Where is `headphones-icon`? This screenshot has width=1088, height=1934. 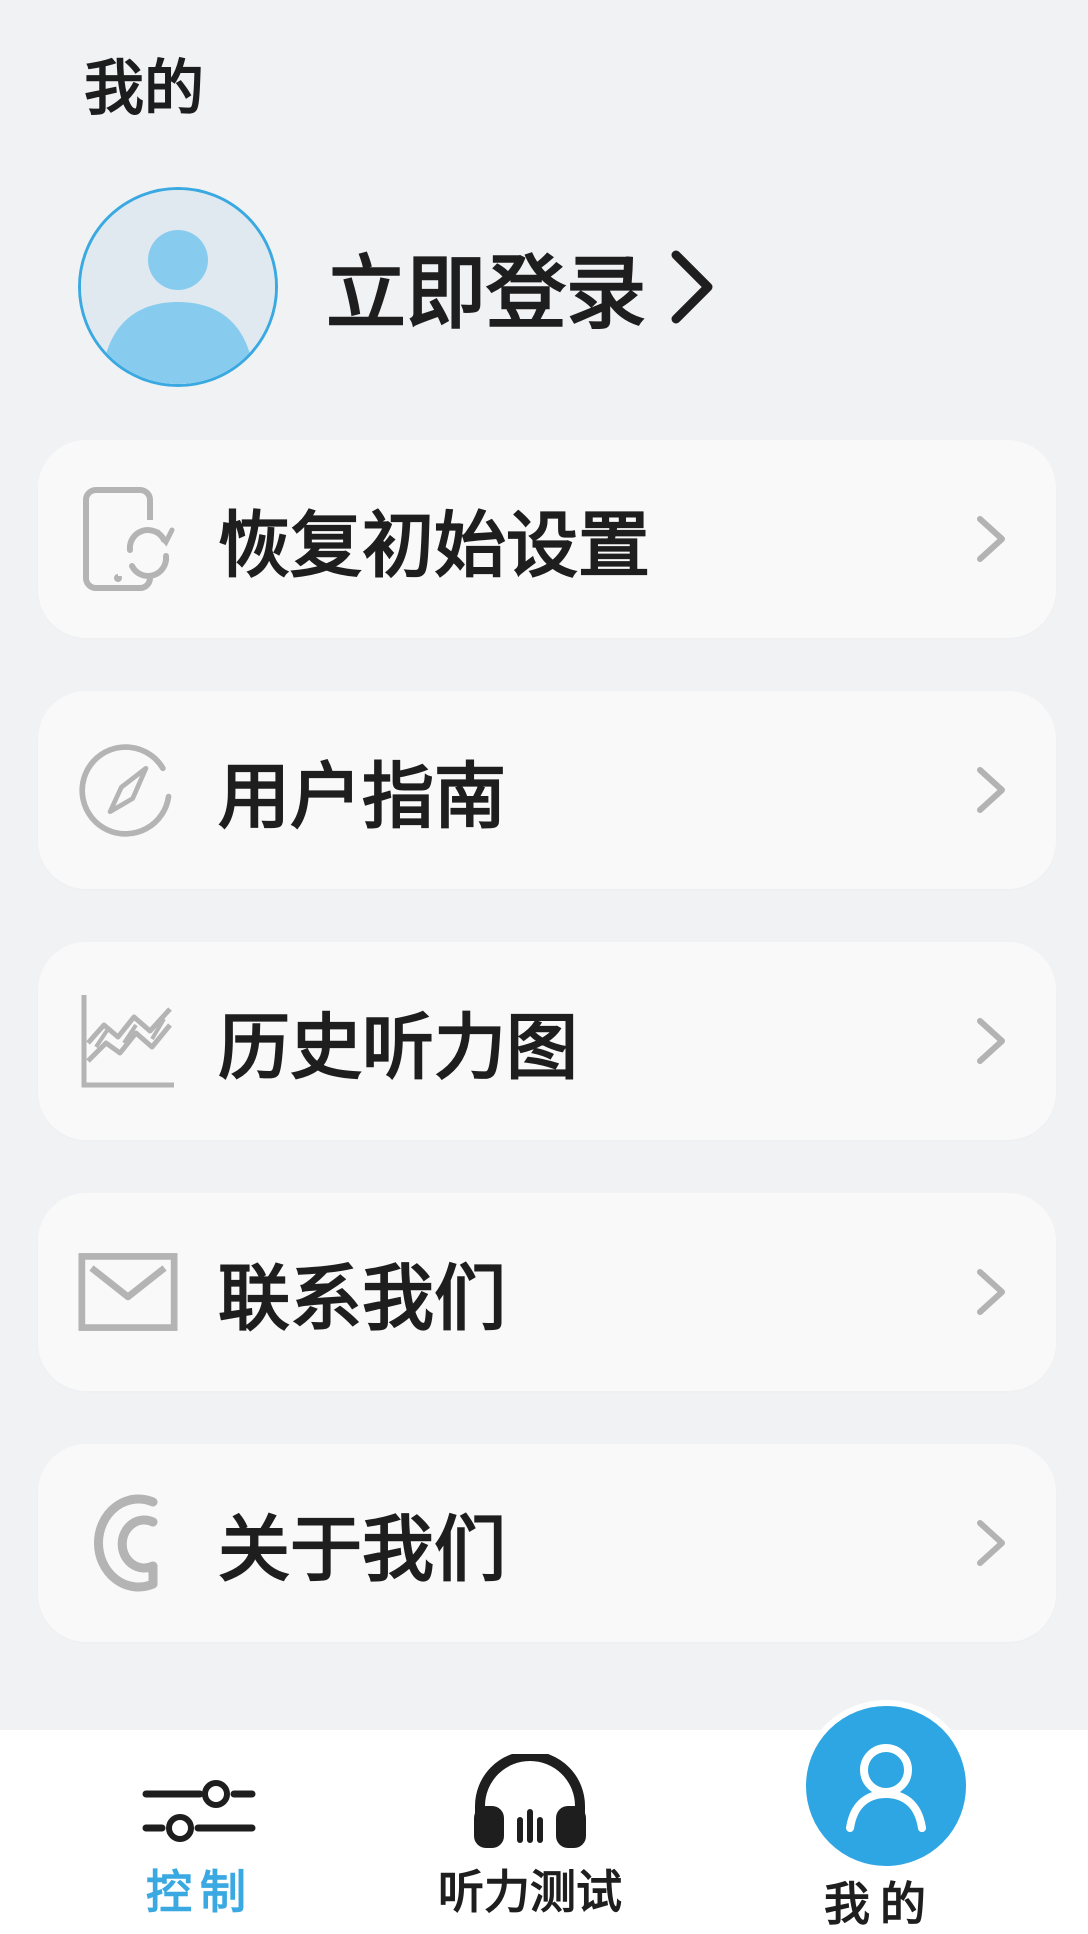
headphones-icon is located at coordinates (530, 1790).